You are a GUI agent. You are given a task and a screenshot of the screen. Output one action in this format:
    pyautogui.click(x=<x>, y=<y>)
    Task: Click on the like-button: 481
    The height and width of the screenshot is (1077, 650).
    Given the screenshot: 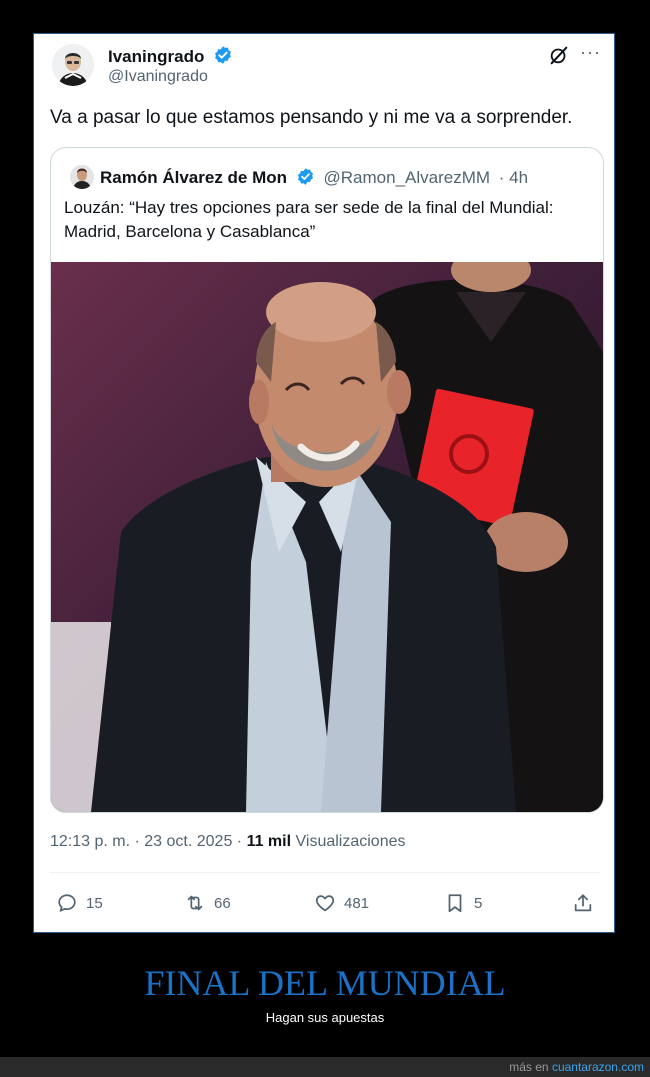 What is the action you would take?
    pyautogui.click(x=341, y=903)
    